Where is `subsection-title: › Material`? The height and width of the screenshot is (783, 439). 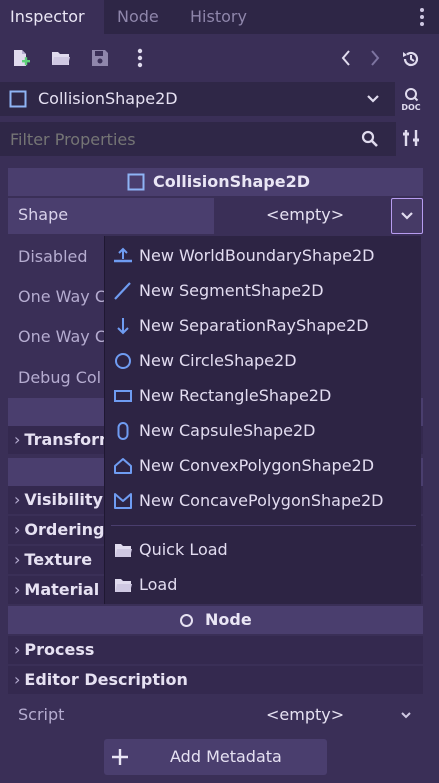 subsection-title: › Material is located at coordinates (56, 590).